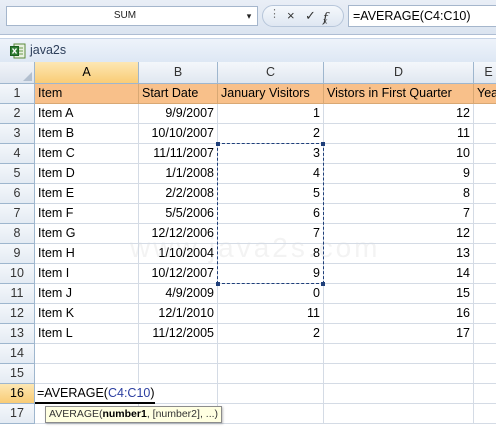 The image size is (496, 430). I want to click on cell-b15, so click(178, 374).